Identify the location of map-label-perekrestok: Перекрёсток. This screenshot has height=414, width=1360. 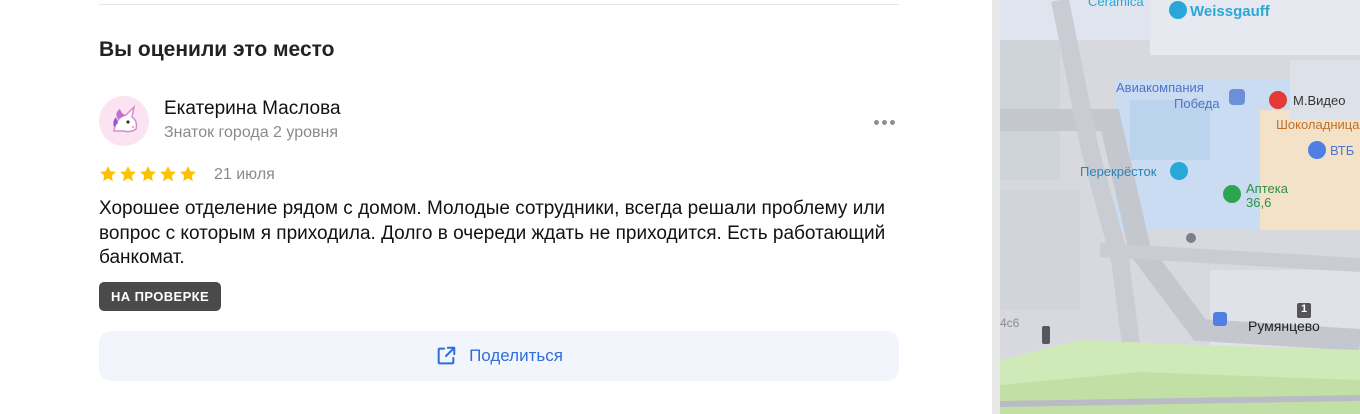
(1118, 171).